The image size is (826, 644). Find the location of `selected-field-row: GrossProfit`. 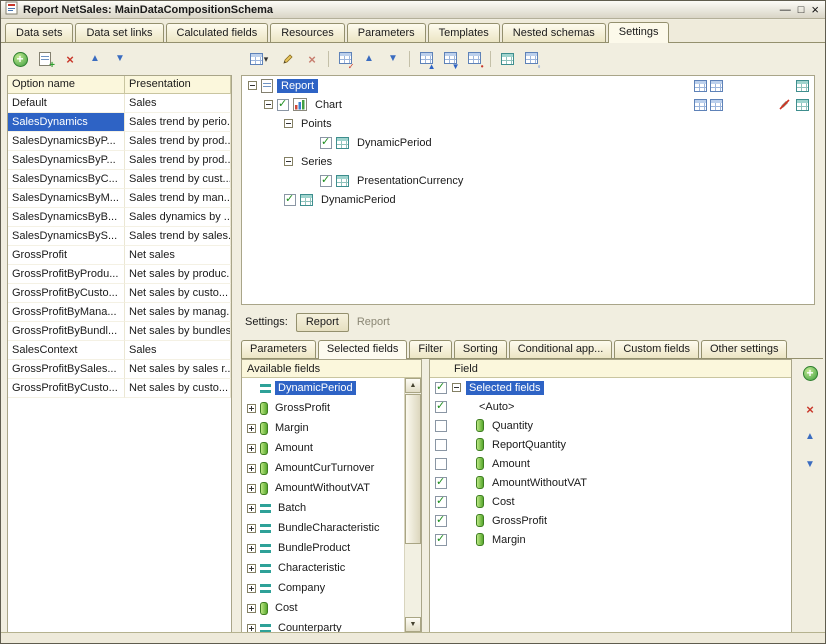

selected-field-row: GrossProfit is located at coordinates (610, 520).